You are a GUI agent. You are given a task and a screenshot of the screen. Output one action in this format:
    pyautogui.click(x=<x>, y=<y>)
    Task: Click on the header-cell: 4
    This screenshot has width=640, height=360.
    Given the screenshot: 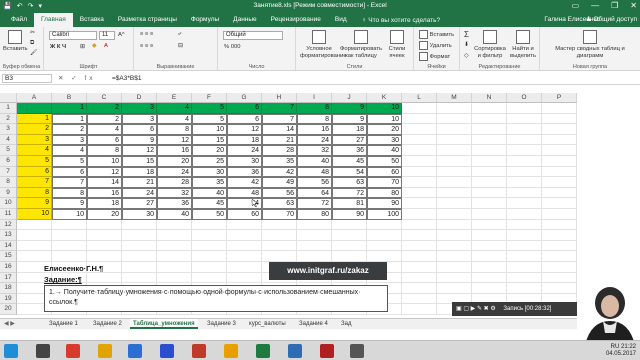 What is the action you would take?
    pyautogui.click(x=174, y=108)
    